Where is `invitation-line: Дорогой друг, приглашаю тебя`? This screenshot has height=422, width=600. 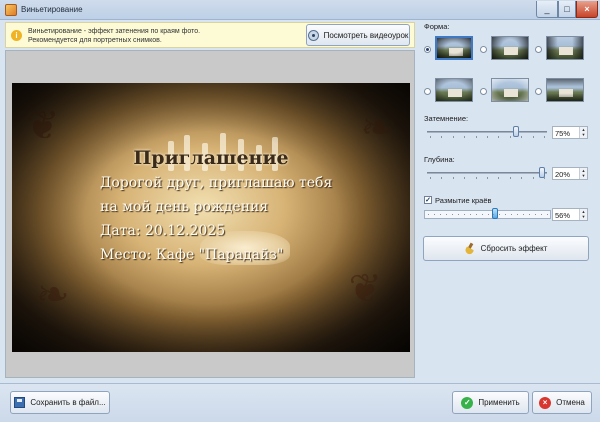
invitation-line: Дорогой друг, приглашаю тебя is located at coordinates (216, 183).